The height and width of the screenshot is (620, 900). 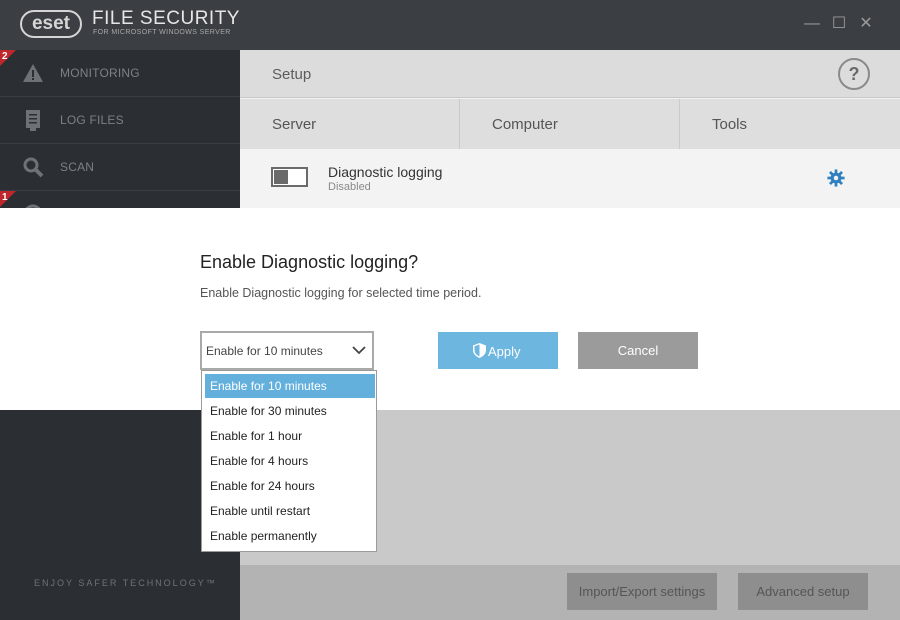 I want to click on time-period-select: Enable for 10 minutes, so click(x=287, y=350).